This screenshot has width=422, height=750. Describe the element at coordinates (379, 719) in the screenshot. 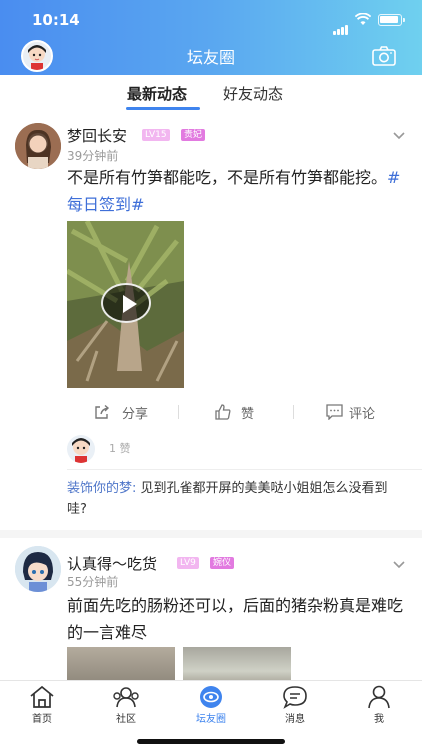

I see `tab-label: 我` at that location.